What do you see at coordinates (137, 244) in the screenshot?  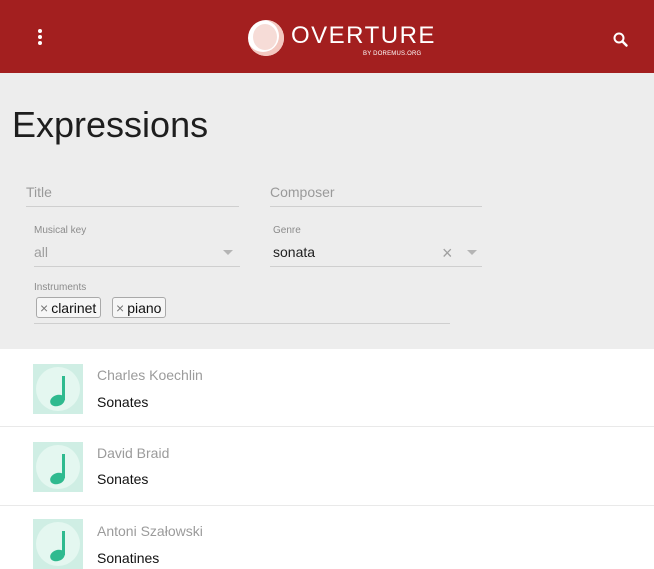 I see `musical-key-select: Musical key all` at bounding box center [137, 244].